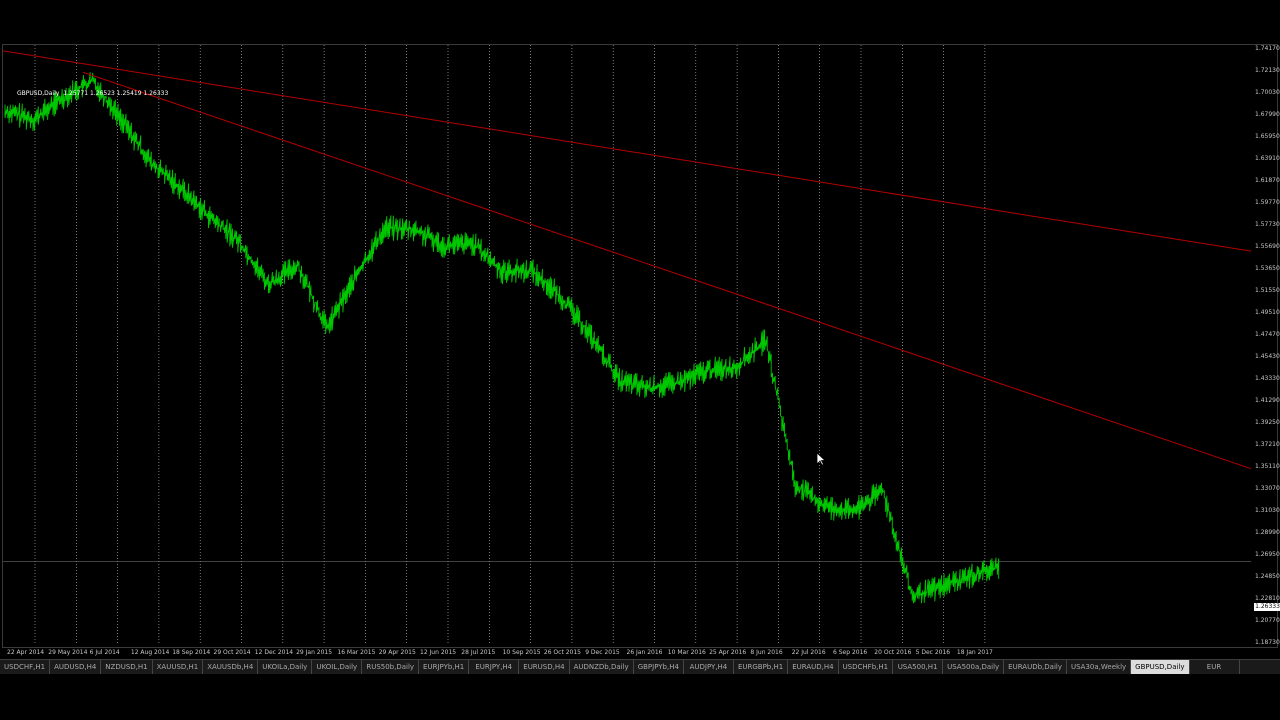 This screenshot has height=720, width=1280. Describe the element at coordinates (1267, 554) in the screenshot. I see `price-axis-label: 1.26950` at that location.